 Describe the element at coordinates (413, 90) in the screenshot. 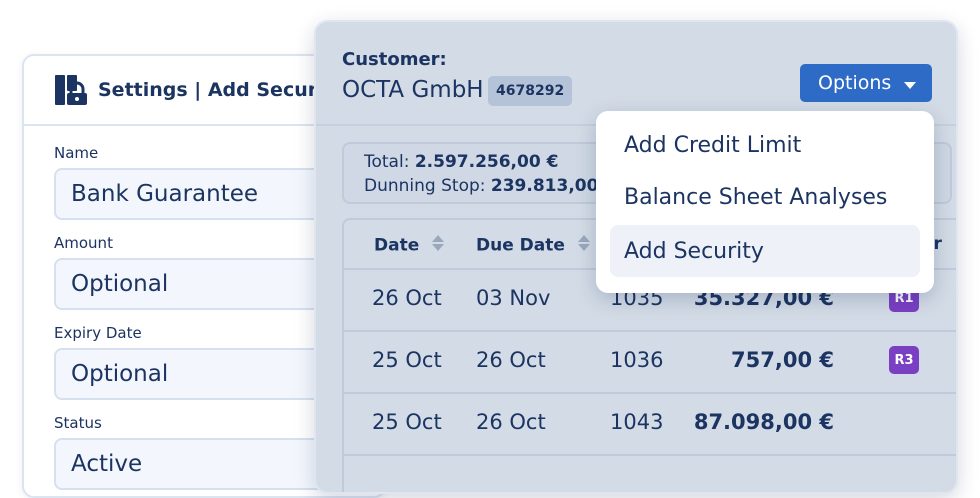

I see `customer-name: OCTA GmbH` at that location.